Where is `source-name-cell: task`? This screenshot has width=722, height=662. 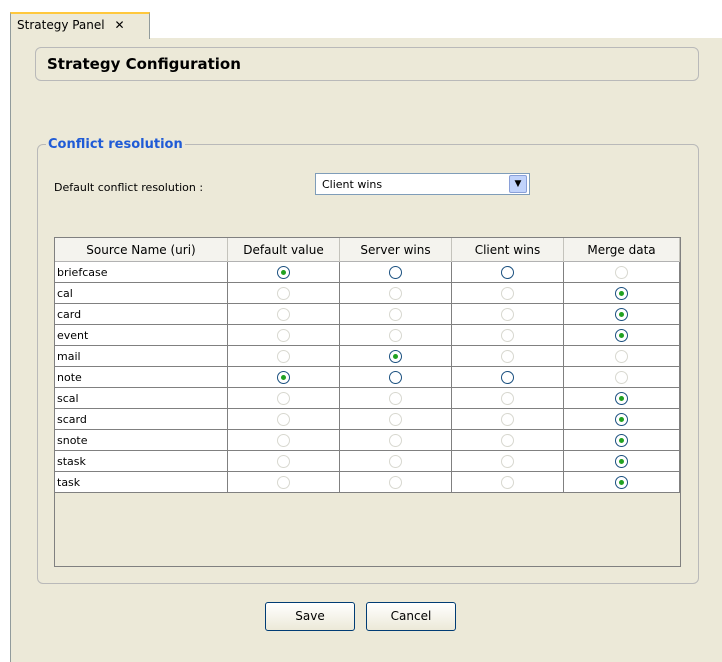
source-name-cell: task is located at coordinates (141, 482).